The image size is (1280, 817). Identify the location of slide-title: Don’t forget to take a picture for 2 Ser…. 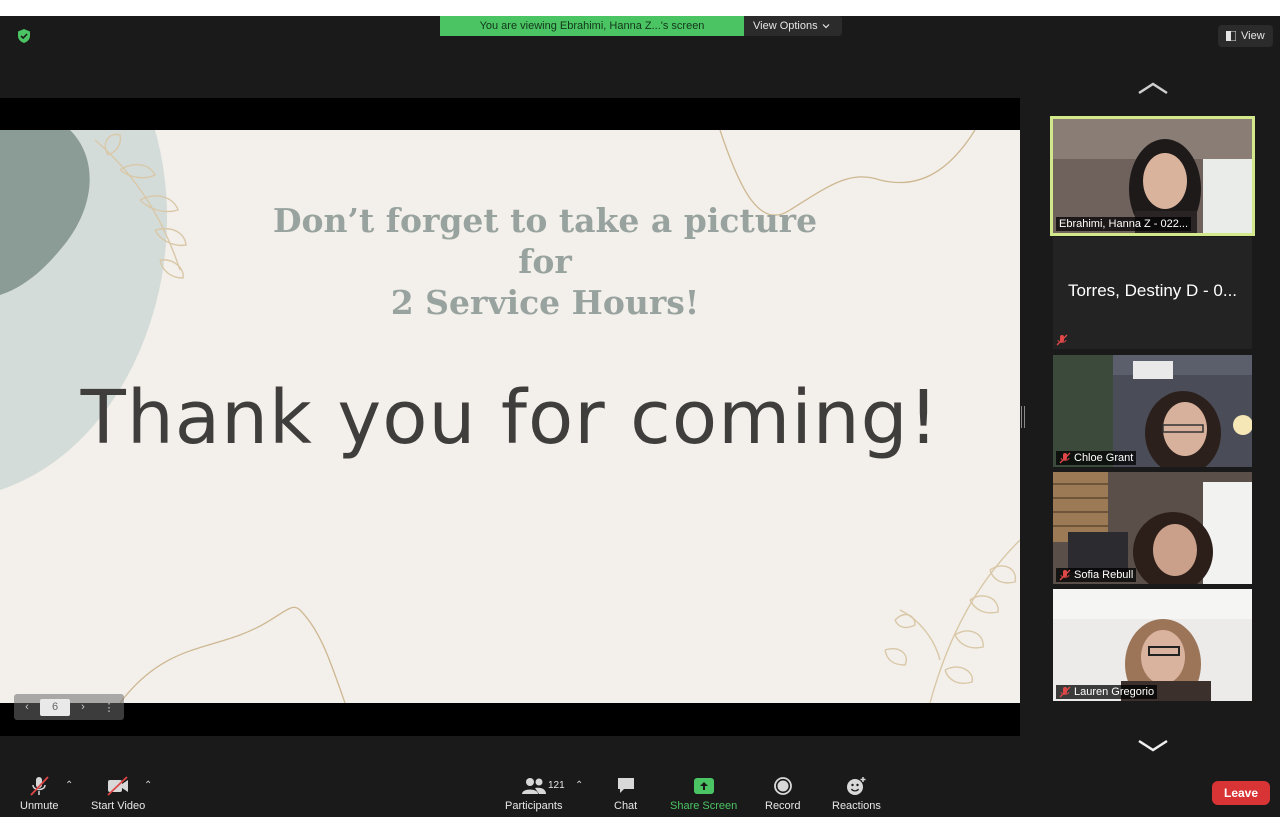
(545, 261).